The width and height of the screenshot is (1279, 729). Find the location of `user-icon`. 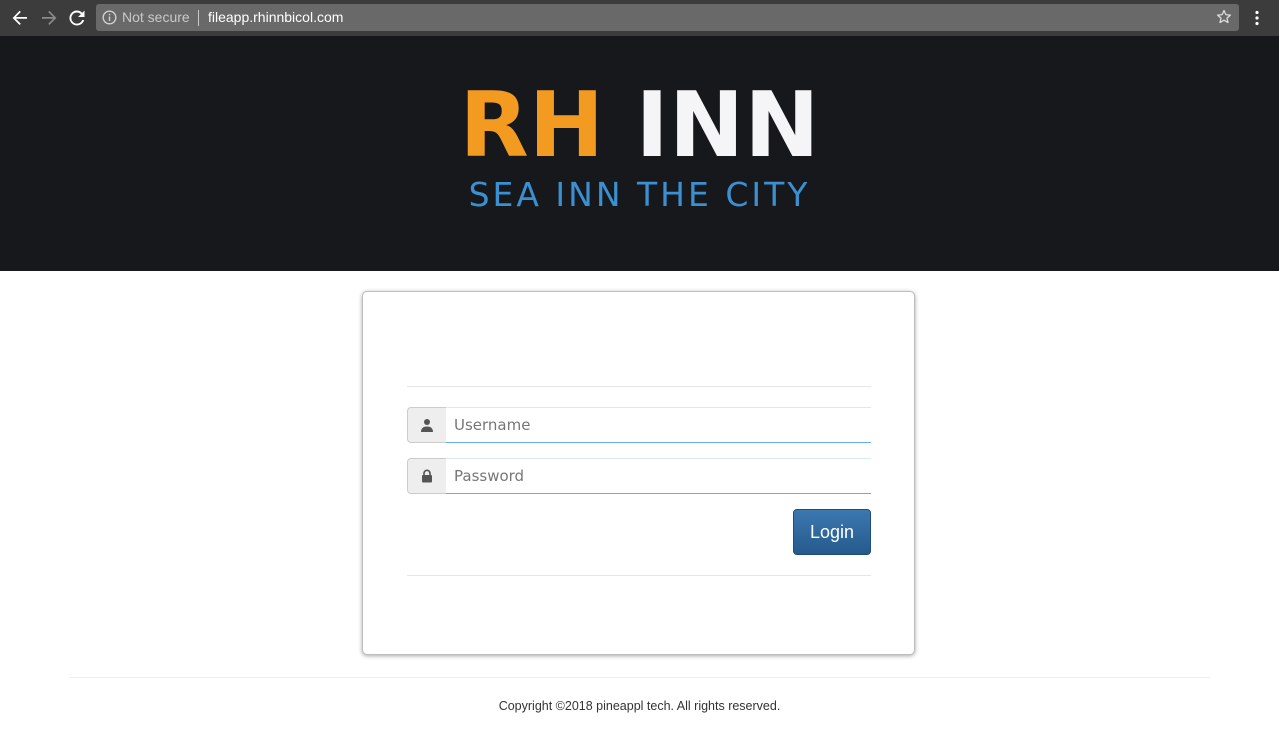

user-icon is located at coordinates (427, 425).